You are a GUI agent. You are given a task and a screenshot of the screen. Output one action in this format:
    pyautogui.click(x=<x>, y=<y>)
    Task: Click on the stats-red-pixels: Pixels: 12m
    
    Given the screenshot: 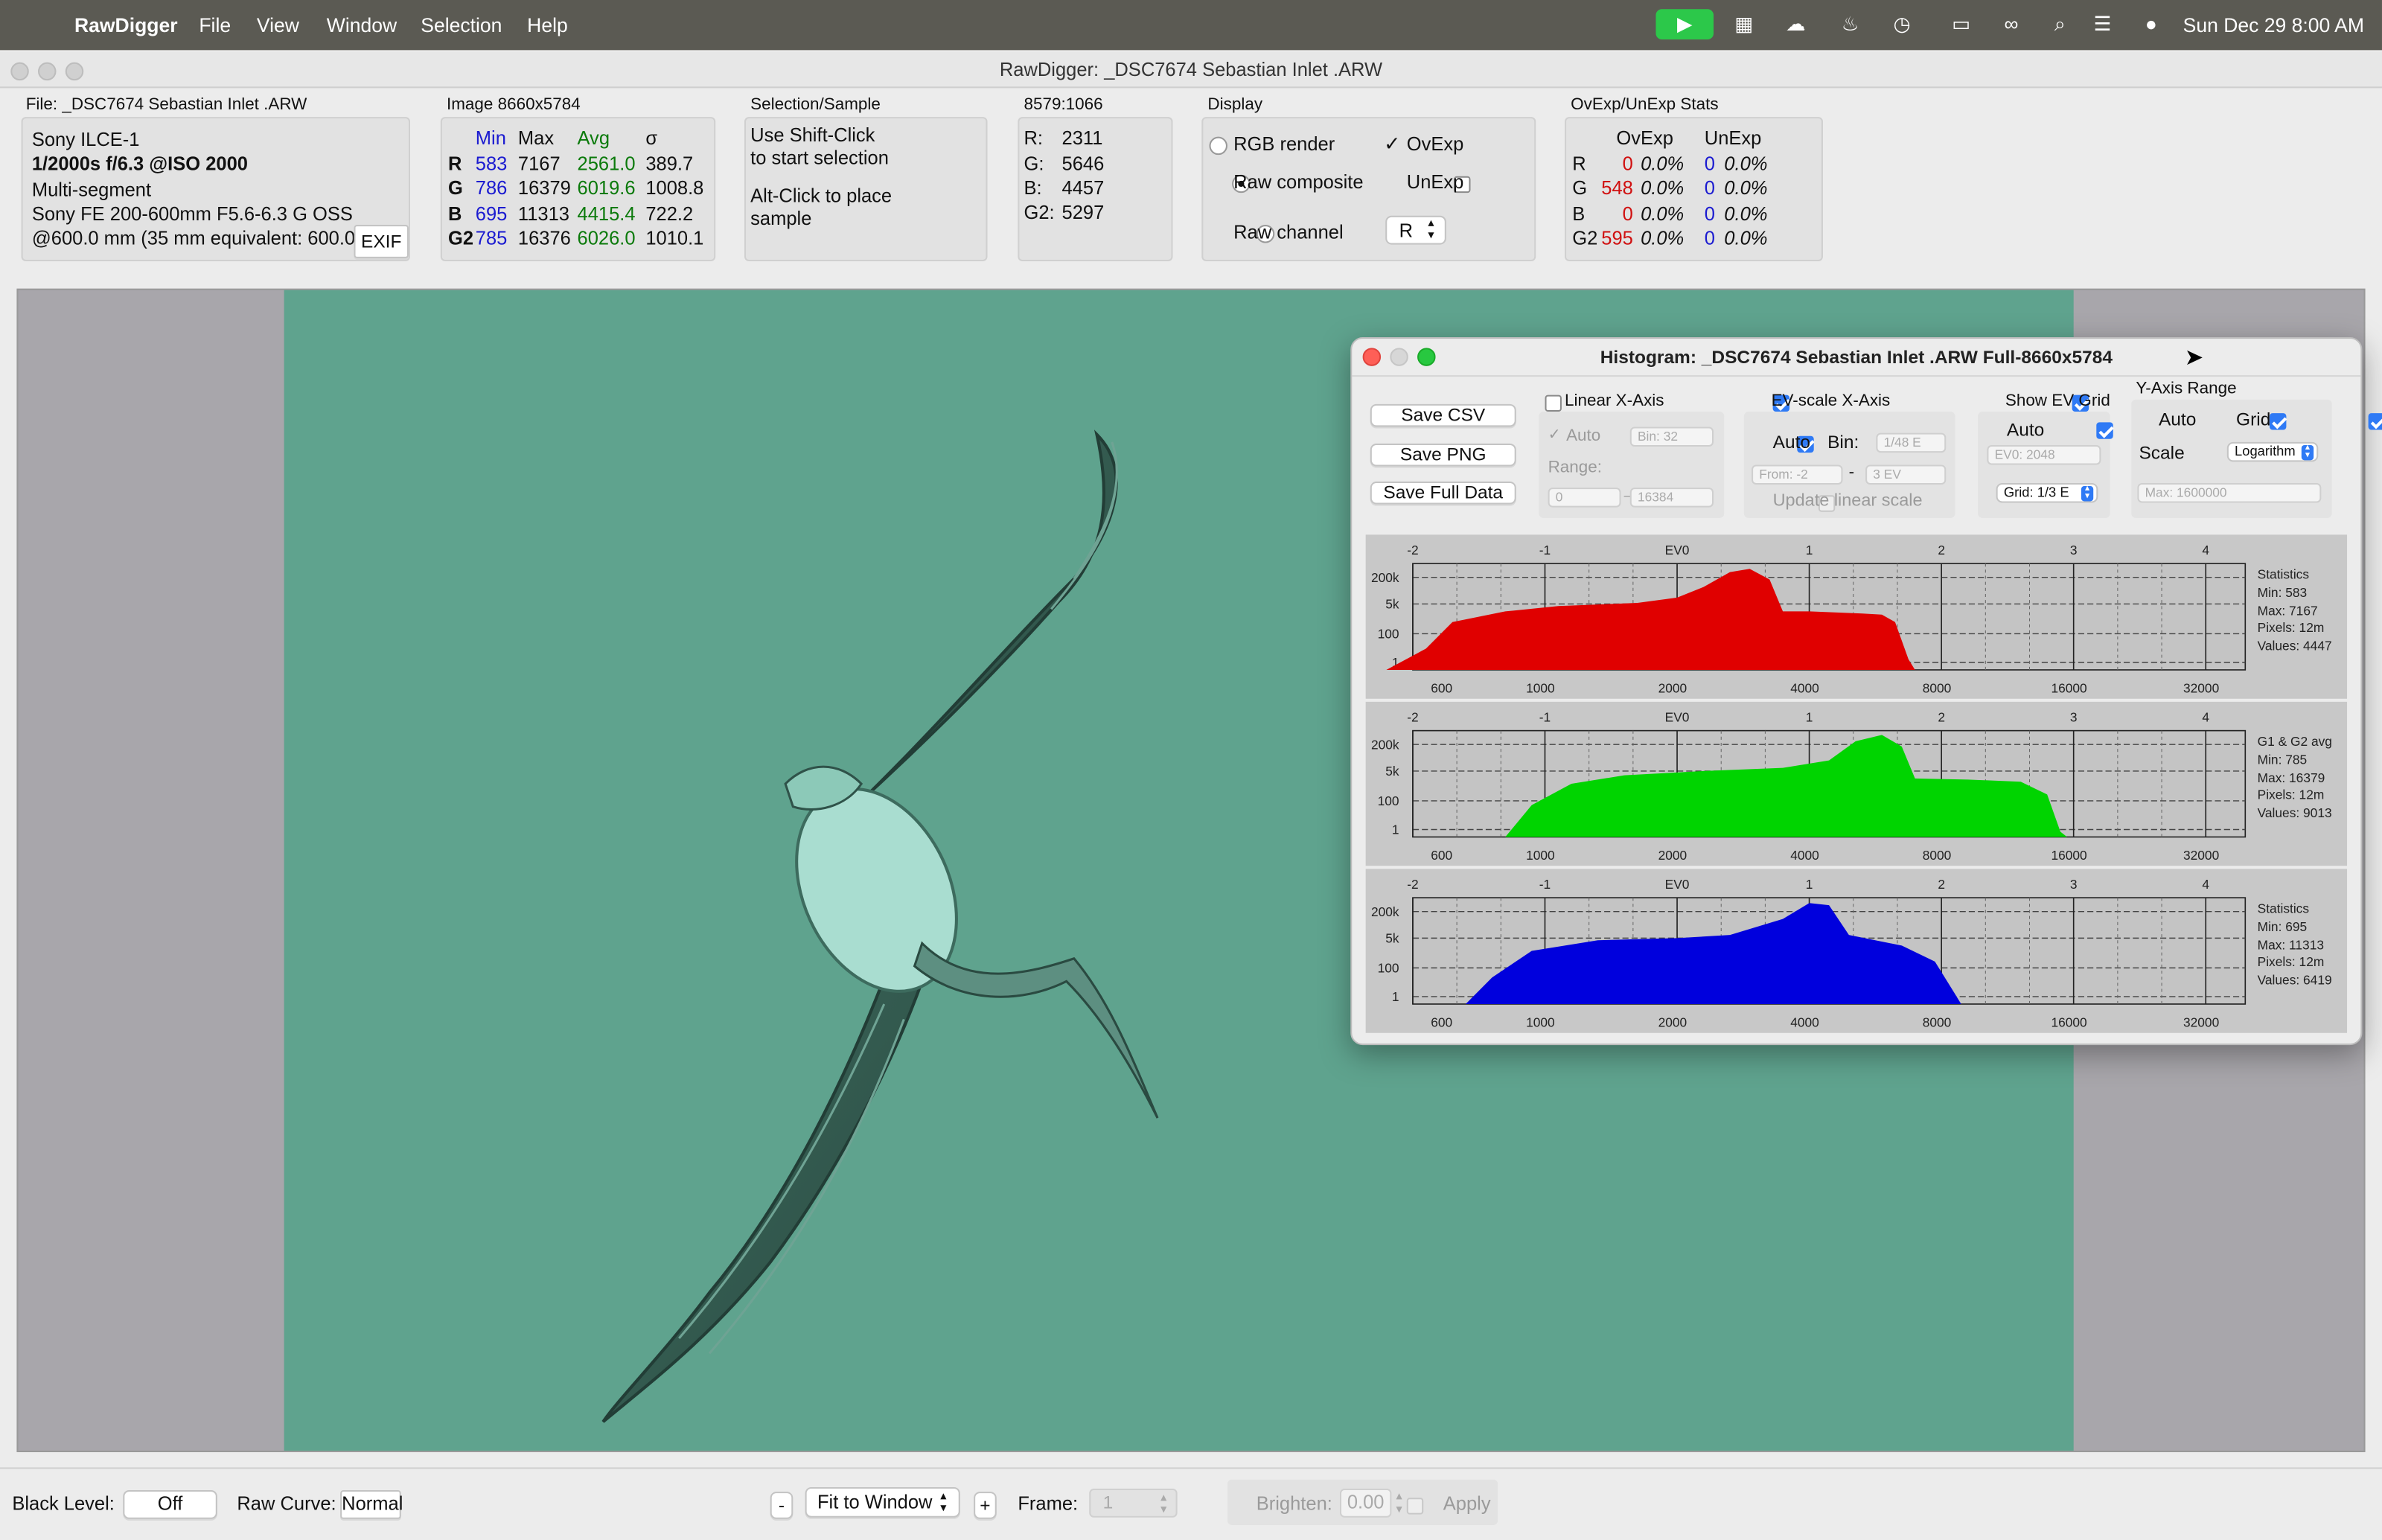 What is the action you would take?
    pyautogui.click(x=2291, y=628)
    